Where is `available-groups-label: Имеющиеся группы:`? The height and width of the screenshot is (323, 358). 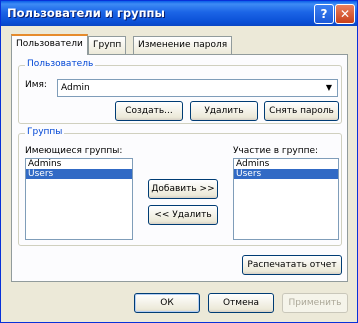 available-groups-label: Имеющиеся группы: is located at coordinates (74, 151).